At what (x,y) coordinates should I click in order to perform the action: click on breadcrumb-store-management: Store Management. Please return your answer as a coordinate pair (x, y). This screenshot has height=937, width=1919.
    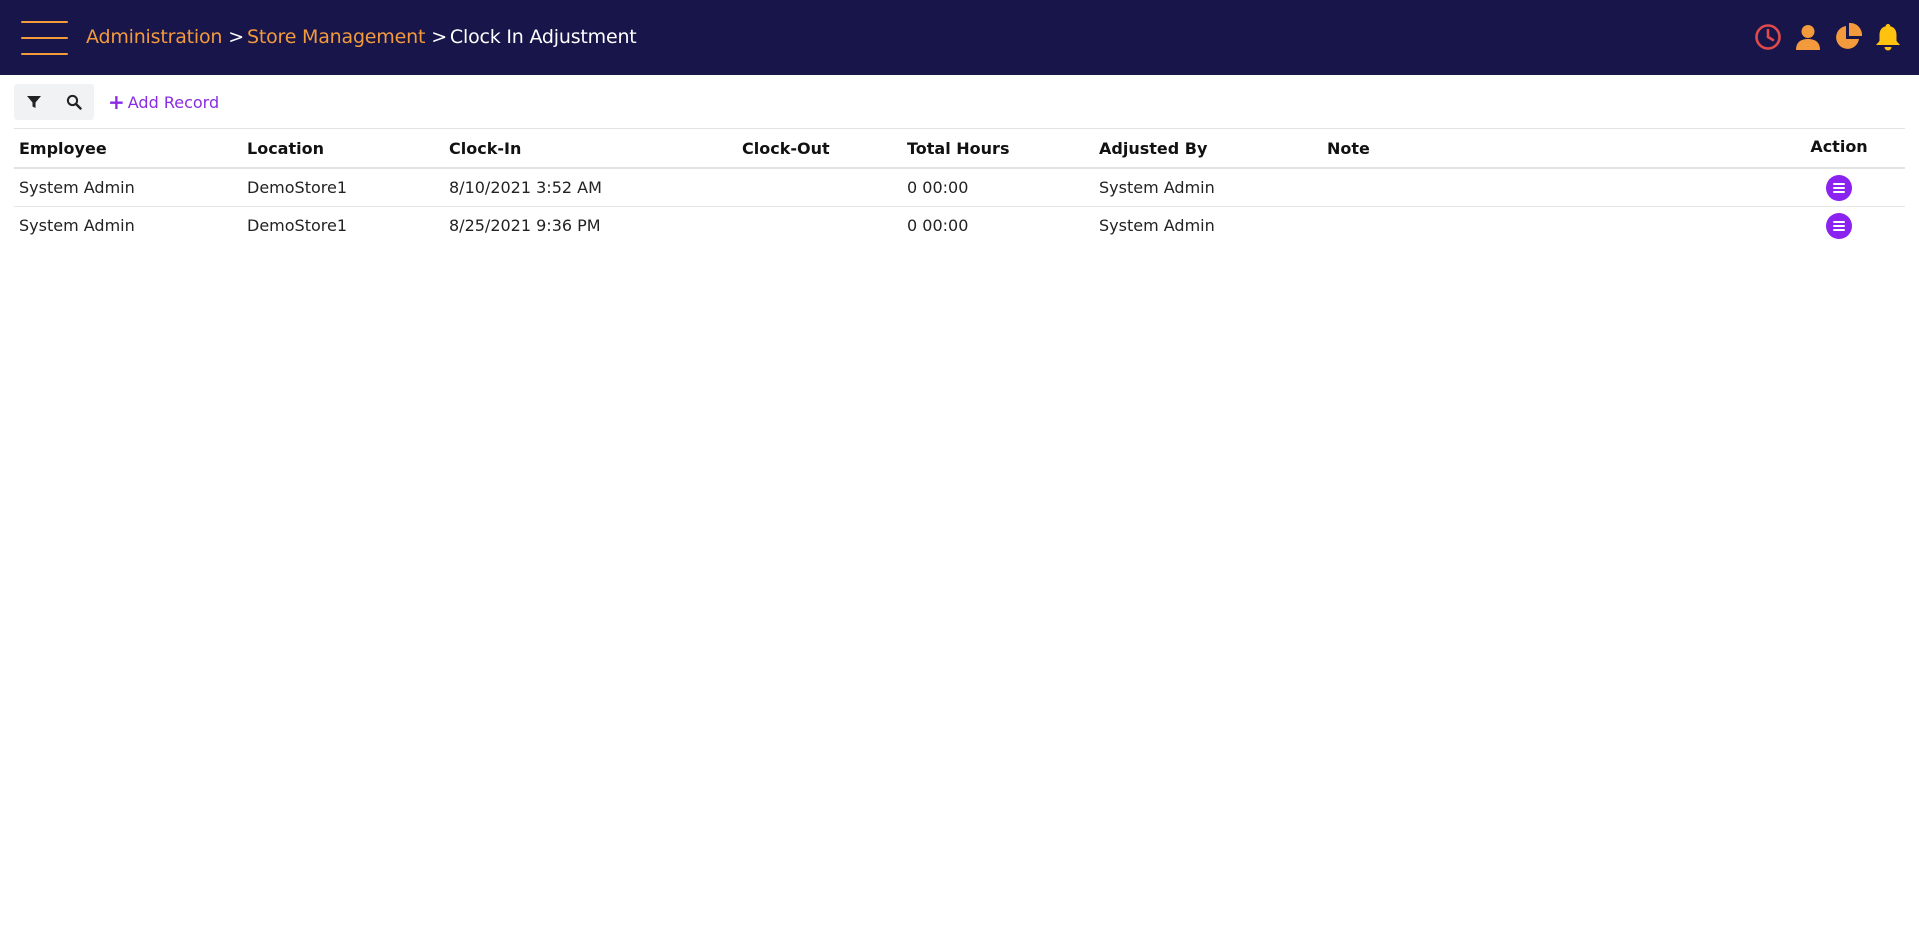
    Looking at the image, I should click on (336, 37).